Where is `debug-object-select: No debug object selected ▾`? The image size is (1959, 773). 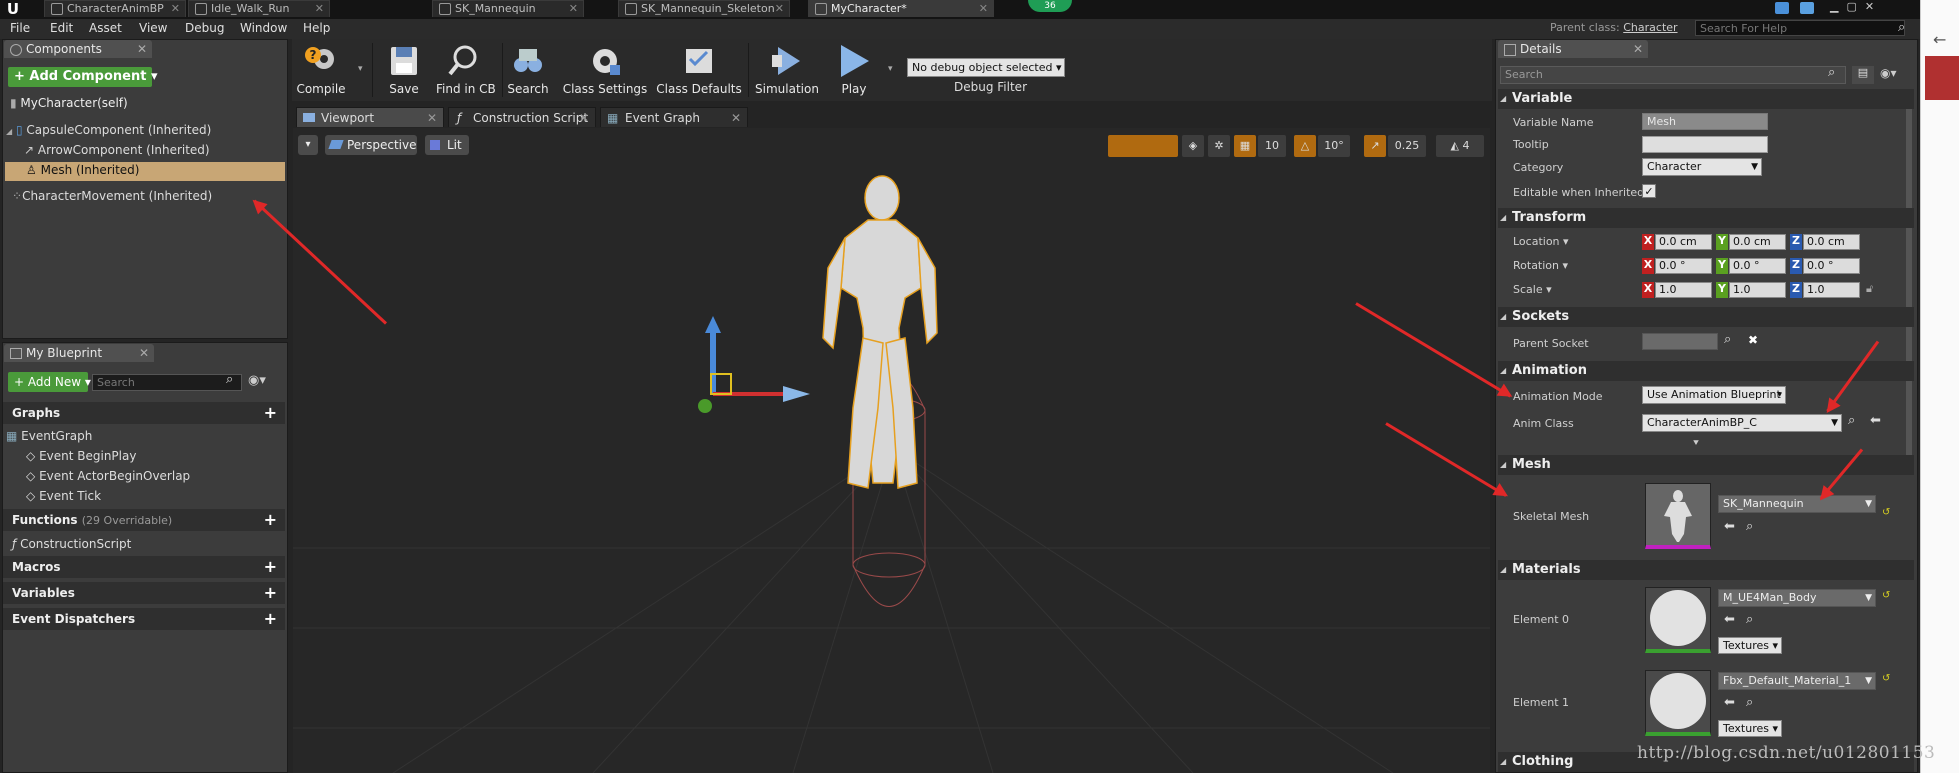
debug-object-select: No debug object selected ▾ is located at coordinates (986, 67).